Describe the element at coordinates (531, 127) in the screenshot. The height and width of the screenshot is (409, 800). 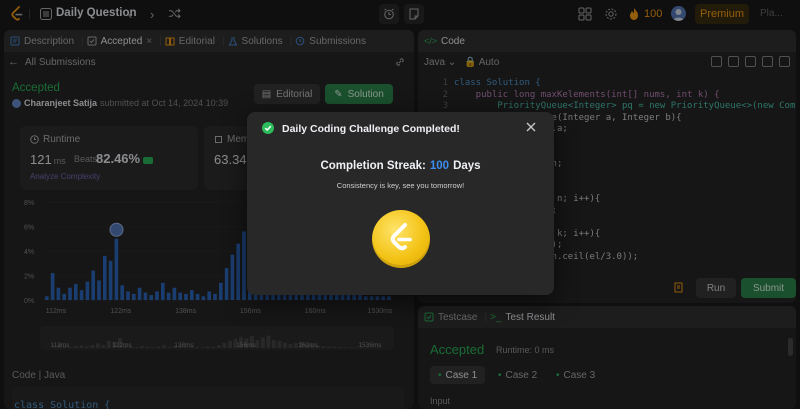
I see `close-icon` at that location.